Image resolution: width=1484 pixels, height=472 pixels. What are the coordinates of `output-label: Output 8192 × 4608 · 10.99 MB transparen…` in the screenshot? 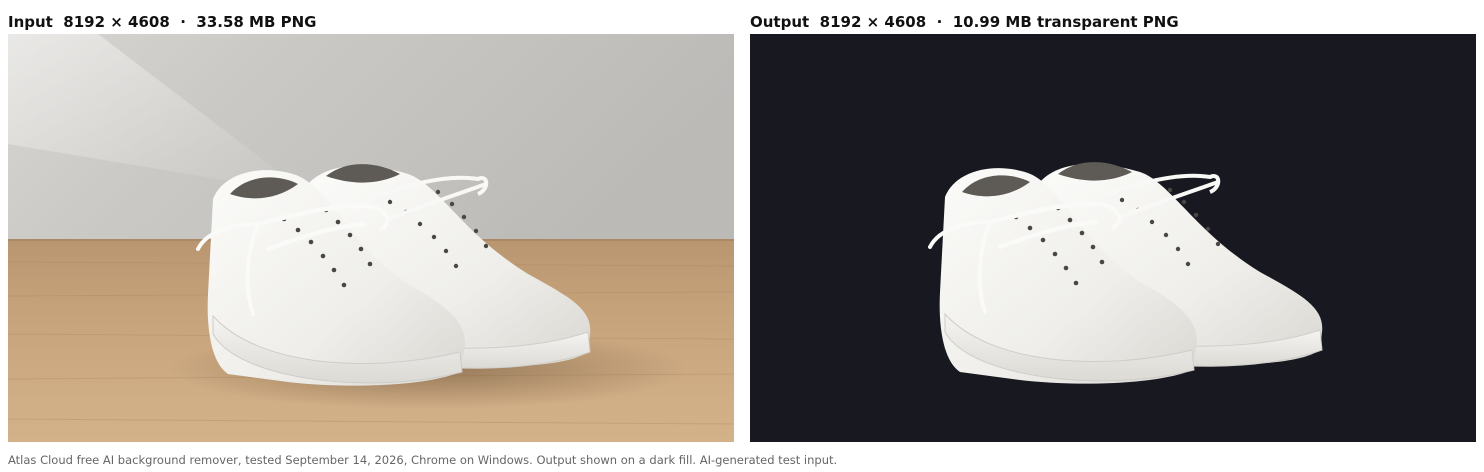 It's located at (964, 22).